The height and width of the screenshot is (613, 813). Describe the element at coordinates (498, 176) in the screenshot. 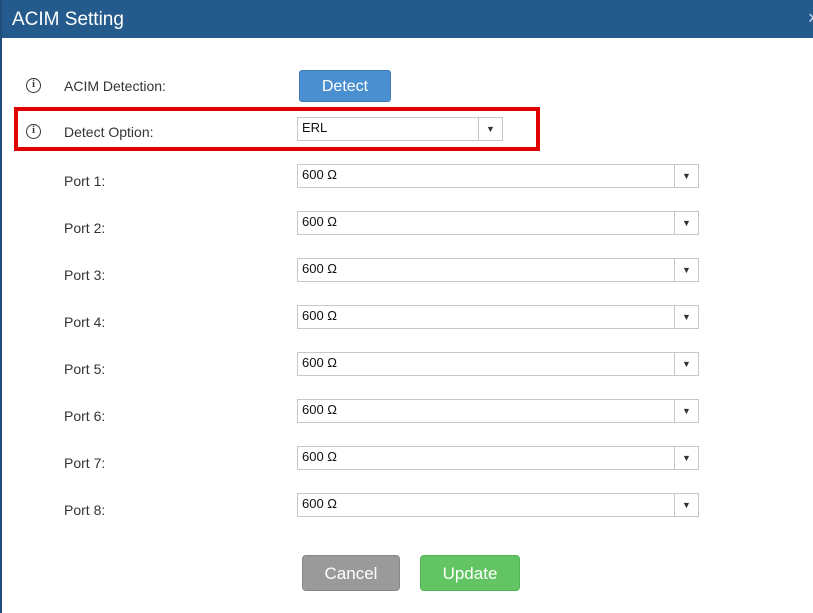

I see `port-1-select: 600 Ω ▼` at that location.